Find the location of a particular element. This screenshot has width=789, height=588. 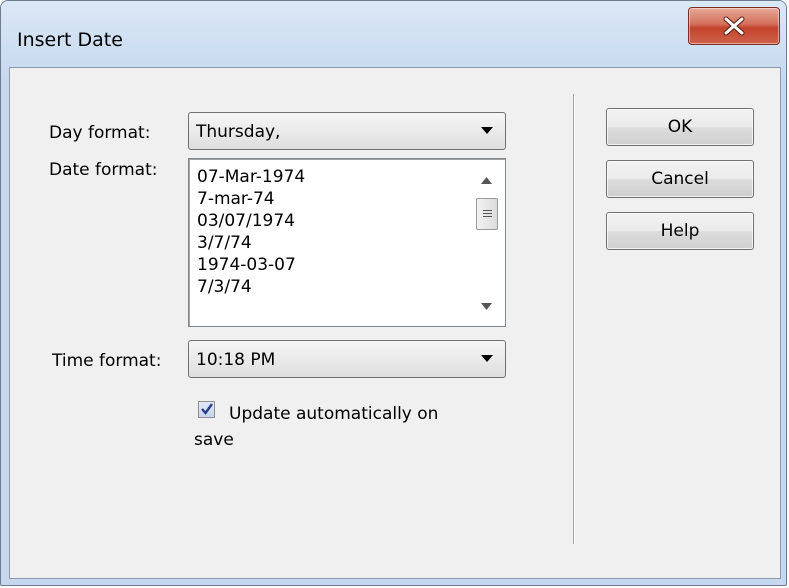

day-format-value: Thursday, is located at coordinates (238, 132).